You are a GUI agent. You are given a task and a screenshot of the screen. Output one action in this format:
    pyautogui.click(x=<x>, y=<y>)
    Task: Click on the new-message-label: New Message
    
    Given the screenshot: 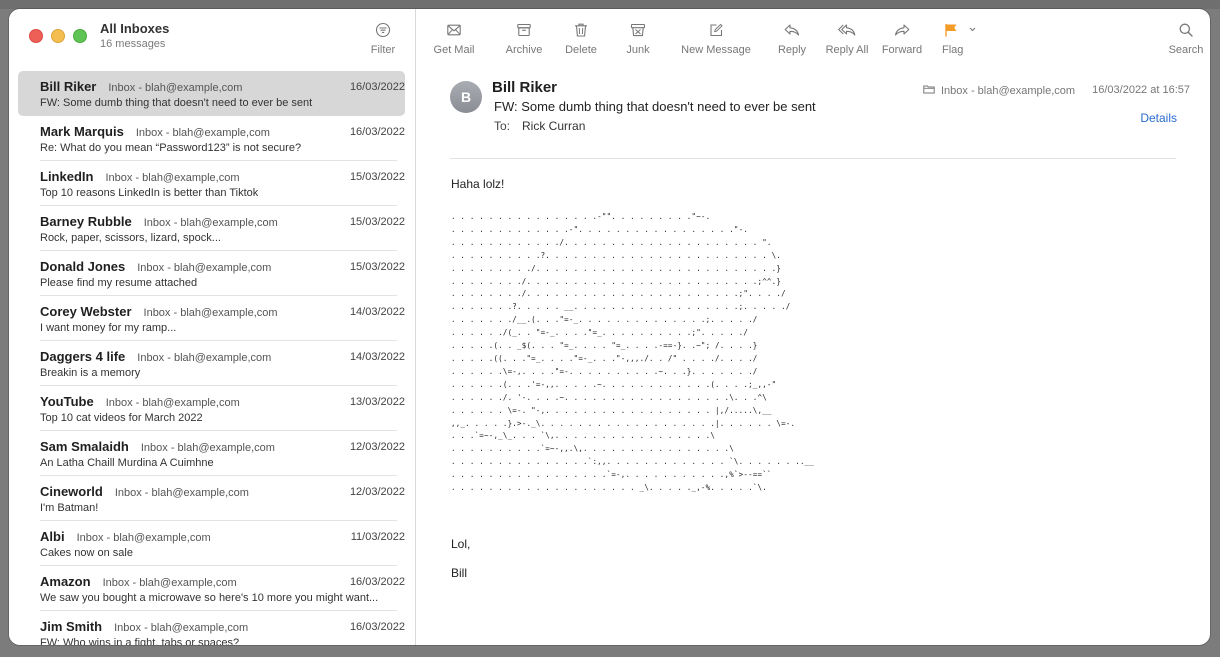 What is the action you would take?
    pyautogui.click(x=716, y=50)
    